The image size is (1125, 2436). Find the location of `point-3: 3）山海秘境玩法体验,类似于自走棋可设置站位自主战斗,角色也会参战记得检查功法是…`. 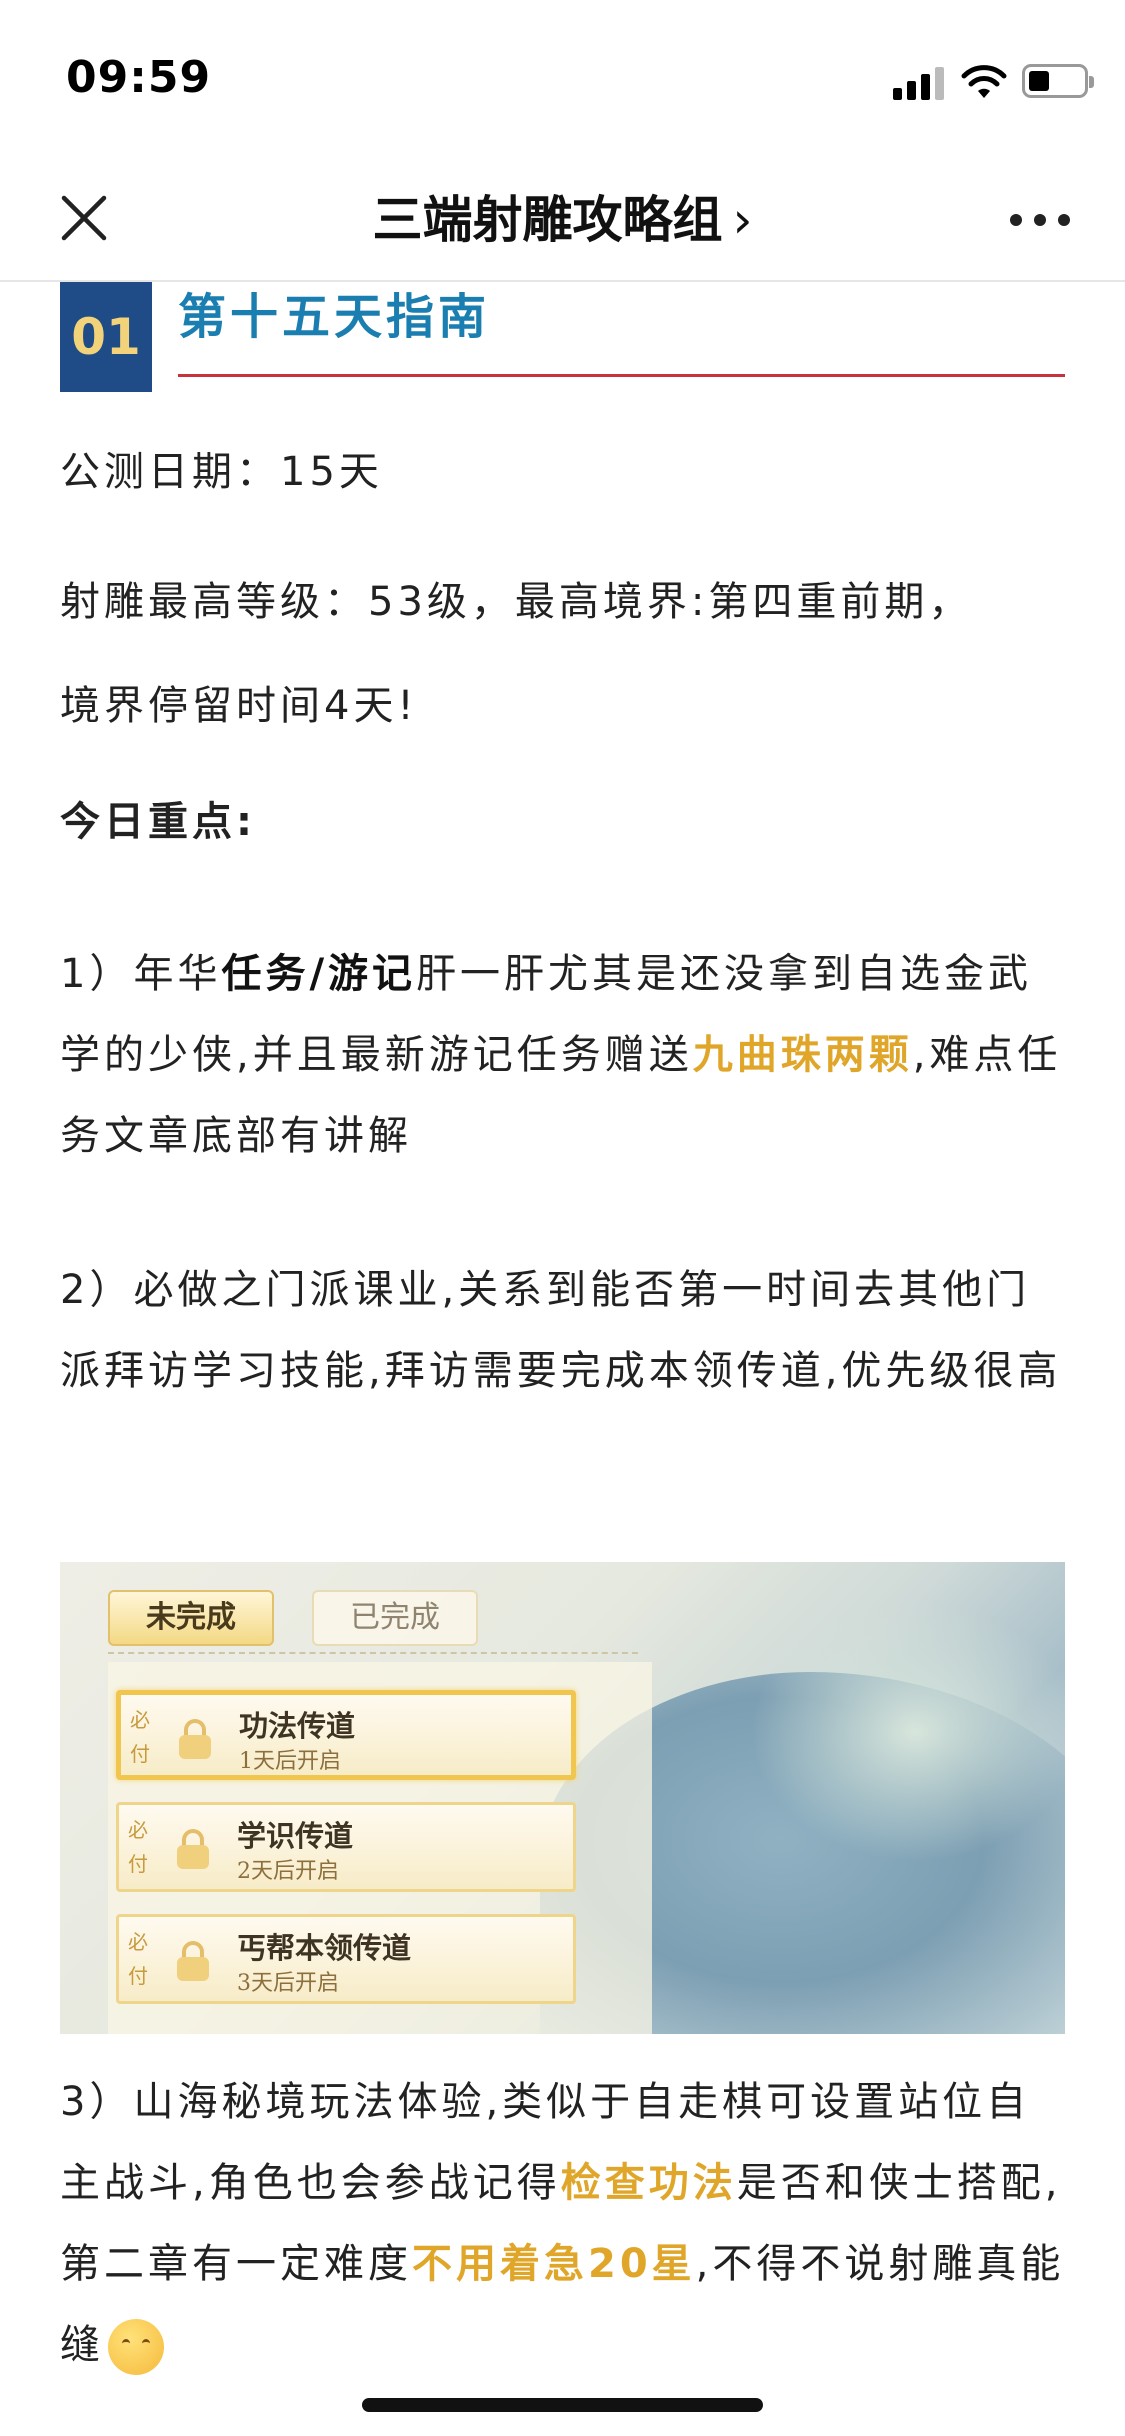

point-3: 3）山海秘境玩法体验,类似于自走棋可设置站位自主战斗,角色也会参战记得检查功法是… is located at coordinates (562, 2224).